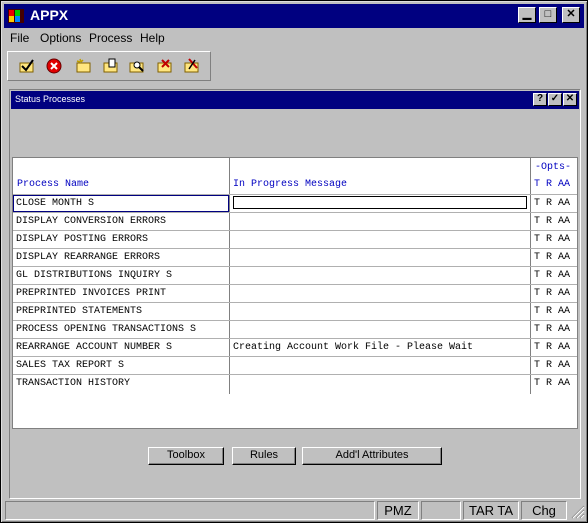  Describe the element at coordinates (165, 66) in the screenshot. I see `delete-folder-icon` at that location.